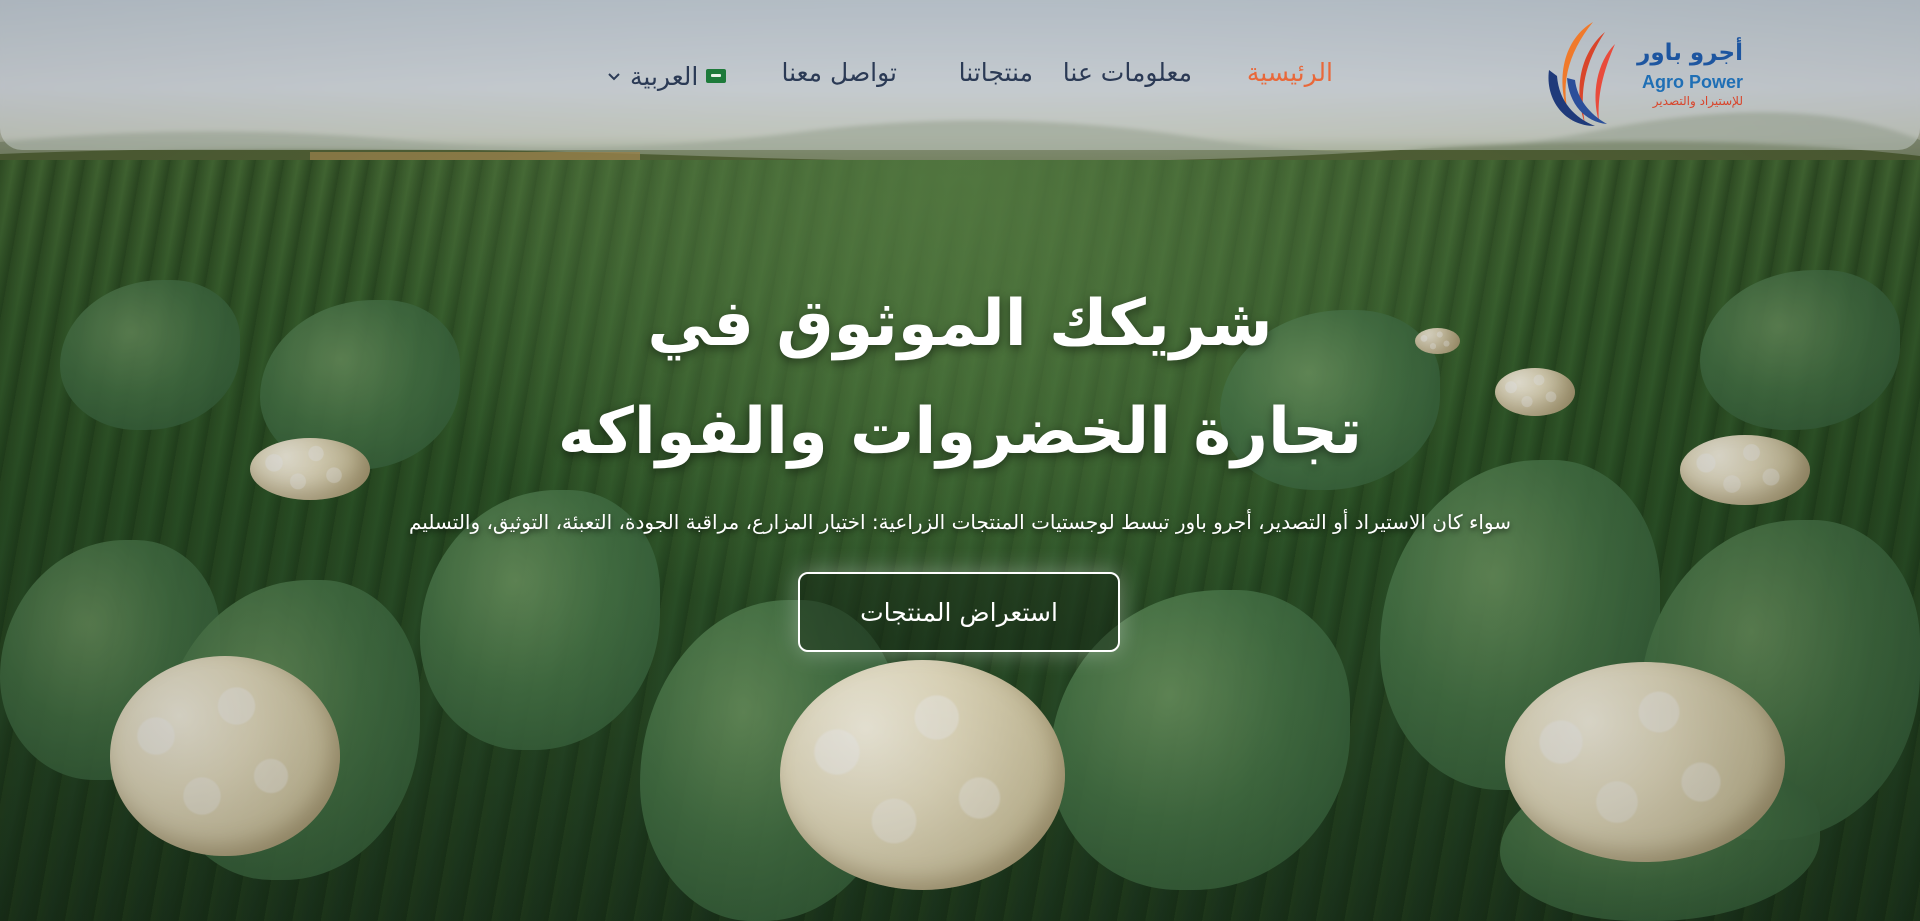 This screenshot has height=921, width=1920. I want to click on nav-item-products: منتجاتنا, so click(983, 76).